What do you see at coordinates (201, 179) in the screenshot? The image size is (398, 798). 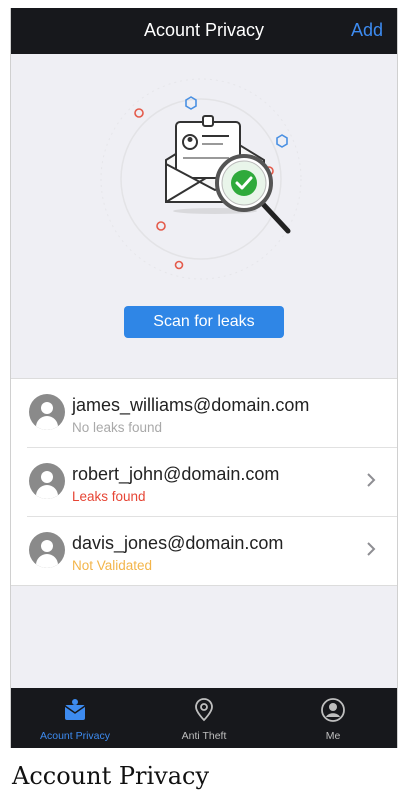 I see `email-scan-illustration` at bounding box center [201, 179].